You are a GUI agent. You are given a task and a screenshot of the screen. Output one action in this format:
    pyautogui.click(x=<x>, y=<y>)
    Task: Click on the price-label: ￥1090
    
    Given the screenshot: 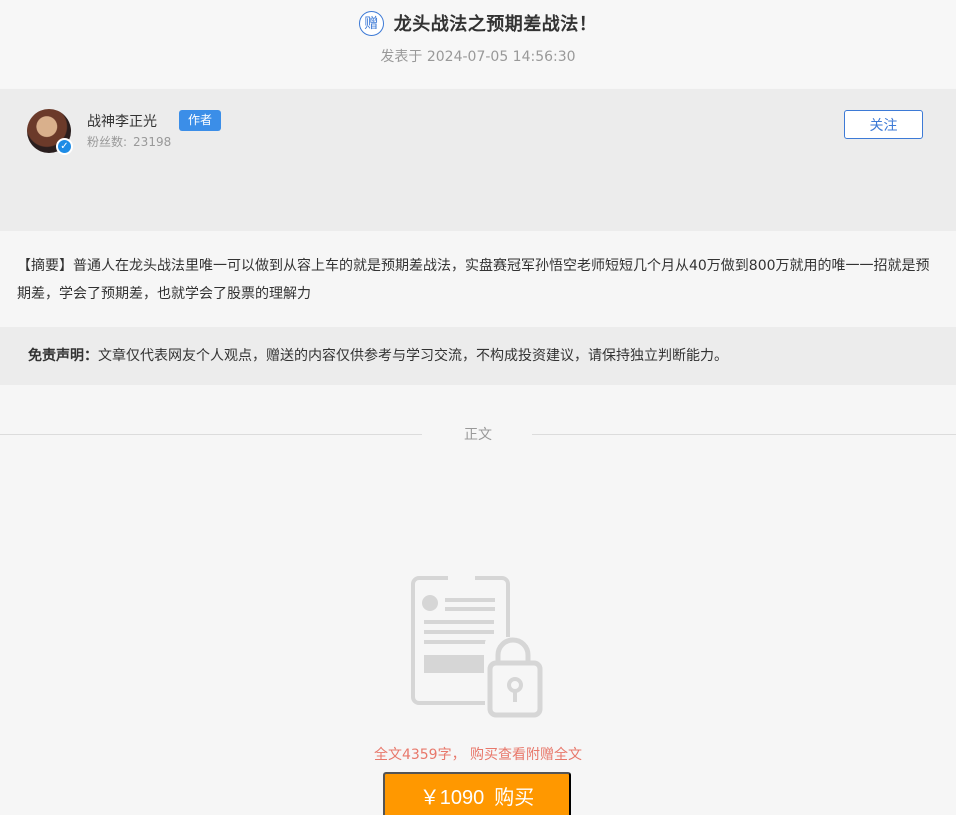 What is the action you would take?
    pyautogui.click(x=452, y=797)
    